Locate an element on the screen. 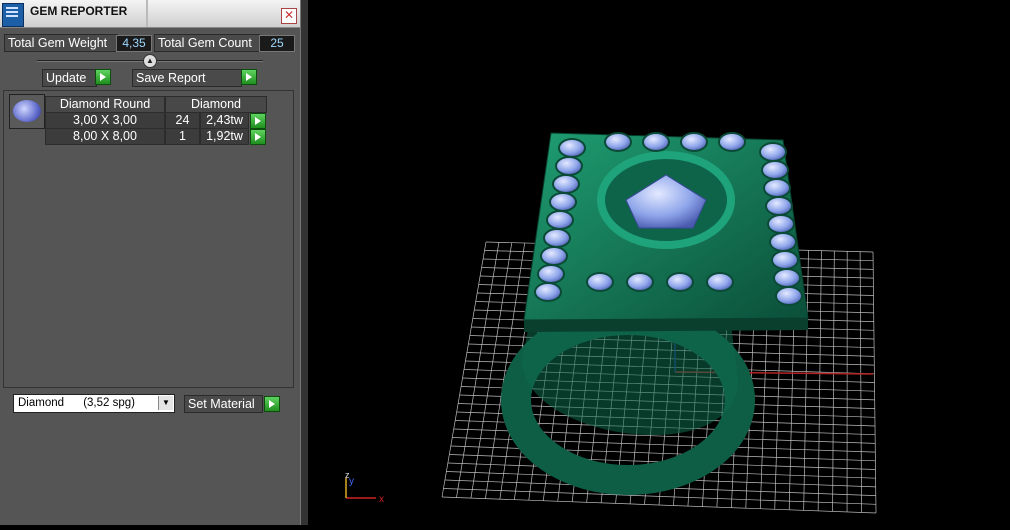  table-header-material: Diamond is located at coordinates (216, 104).